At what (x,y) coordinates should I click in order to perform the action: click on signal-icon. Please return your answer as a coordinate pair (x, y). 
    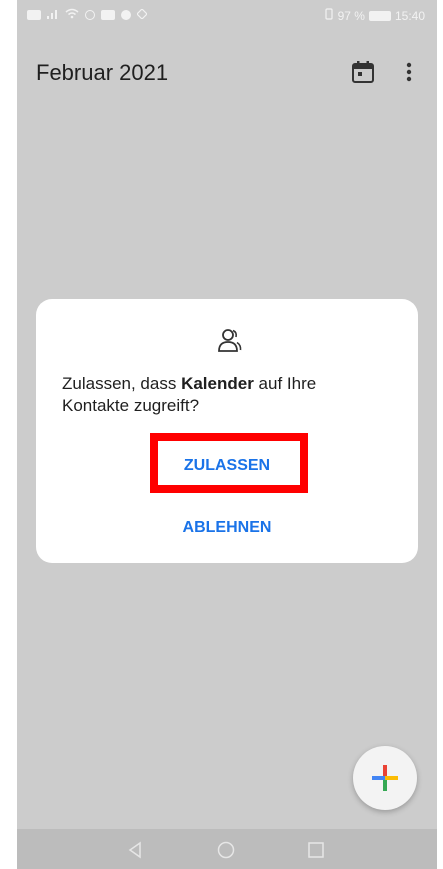
    Looking at the image, I should click on (53, 15).